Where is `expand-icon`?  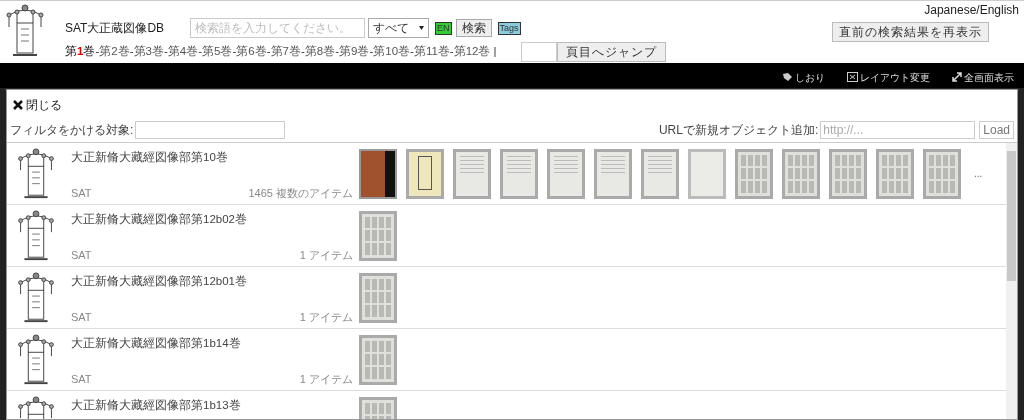
expand-icon is located at coordinates (957, 77).